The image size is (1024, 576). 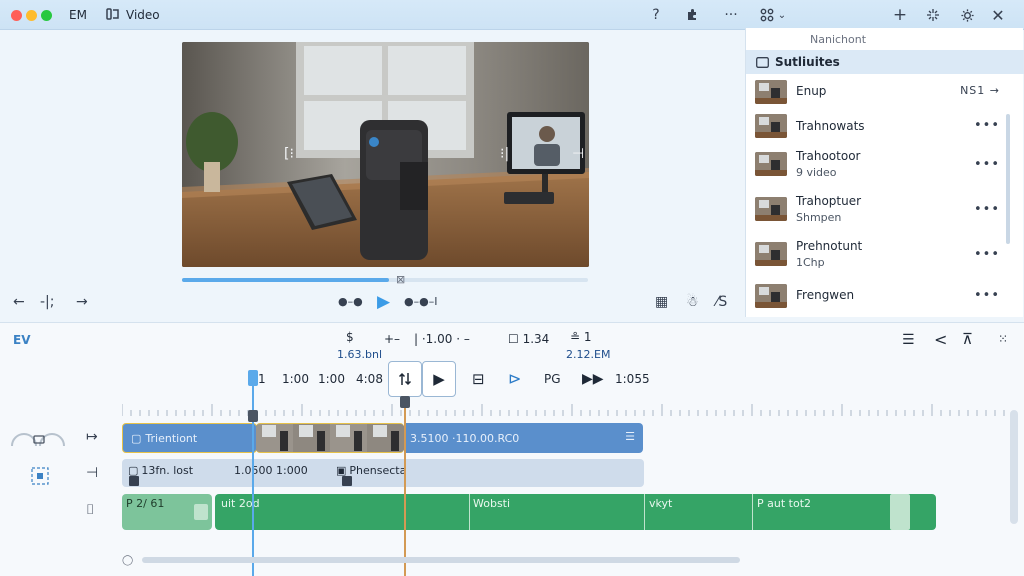 I want to click on audio-meter-icon, so click(x=38, y=438).